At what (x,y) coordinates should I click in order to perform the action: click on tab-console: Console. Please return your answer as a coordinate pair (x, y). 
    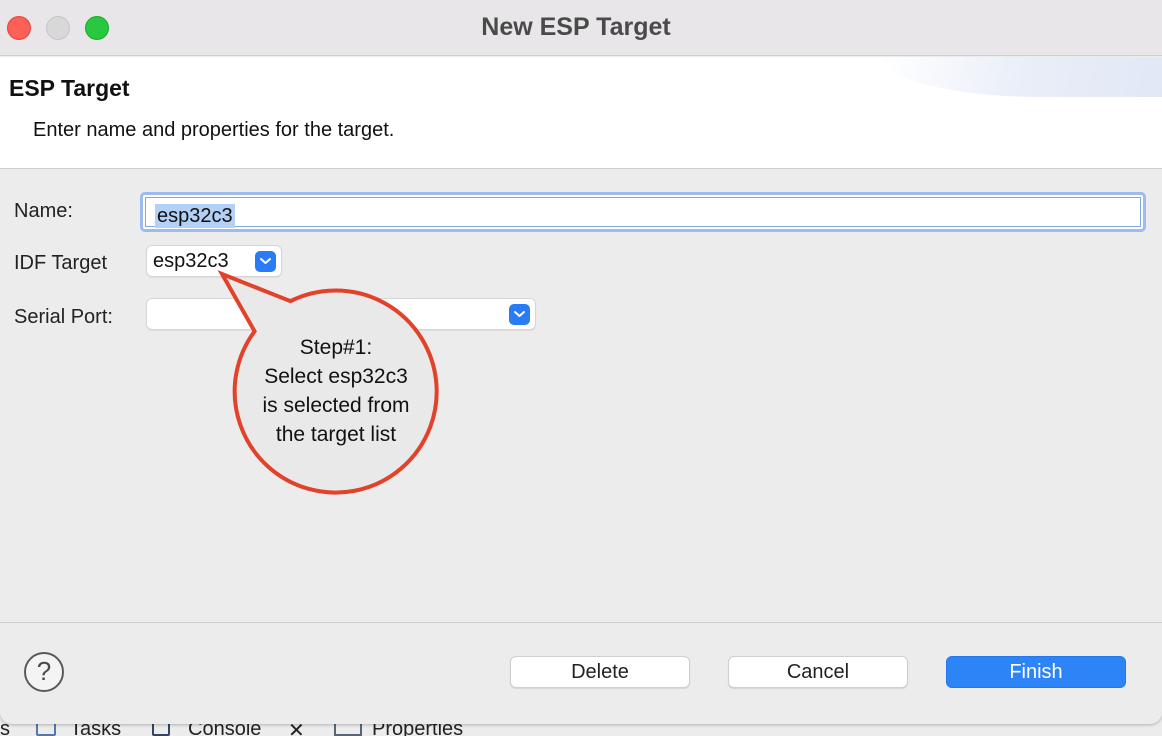
    Looking at the image, I should click on (224, 730).